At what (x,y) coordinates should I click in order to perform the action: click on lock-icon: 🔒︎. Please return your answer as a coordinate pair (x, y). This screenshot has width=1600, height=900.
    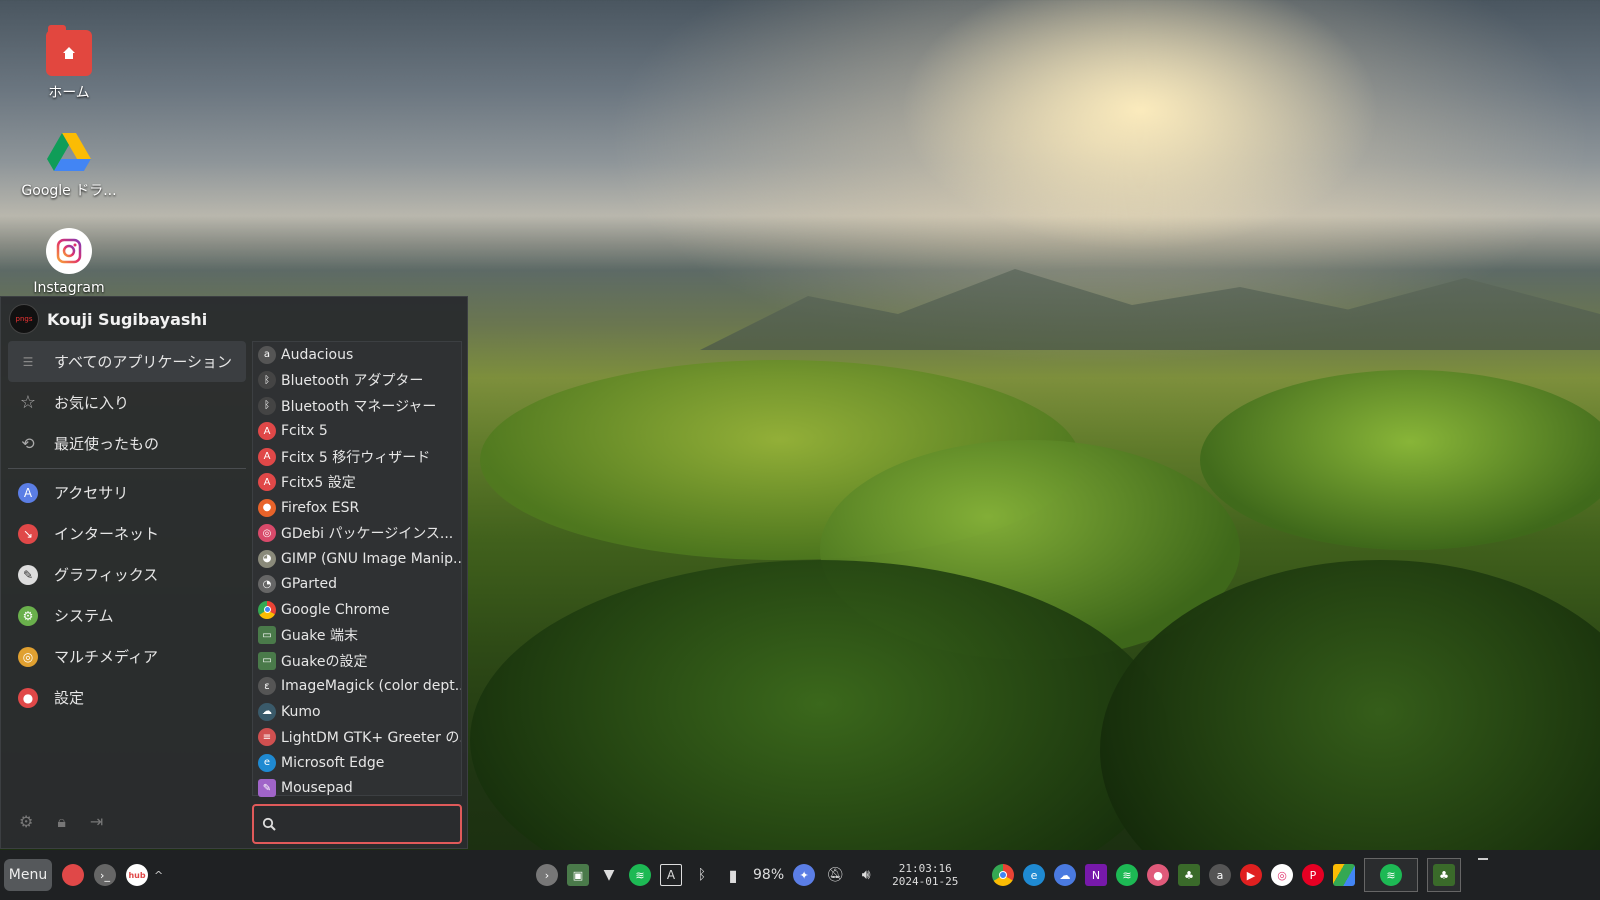
    Looking at the image, I should click on (61, 822).